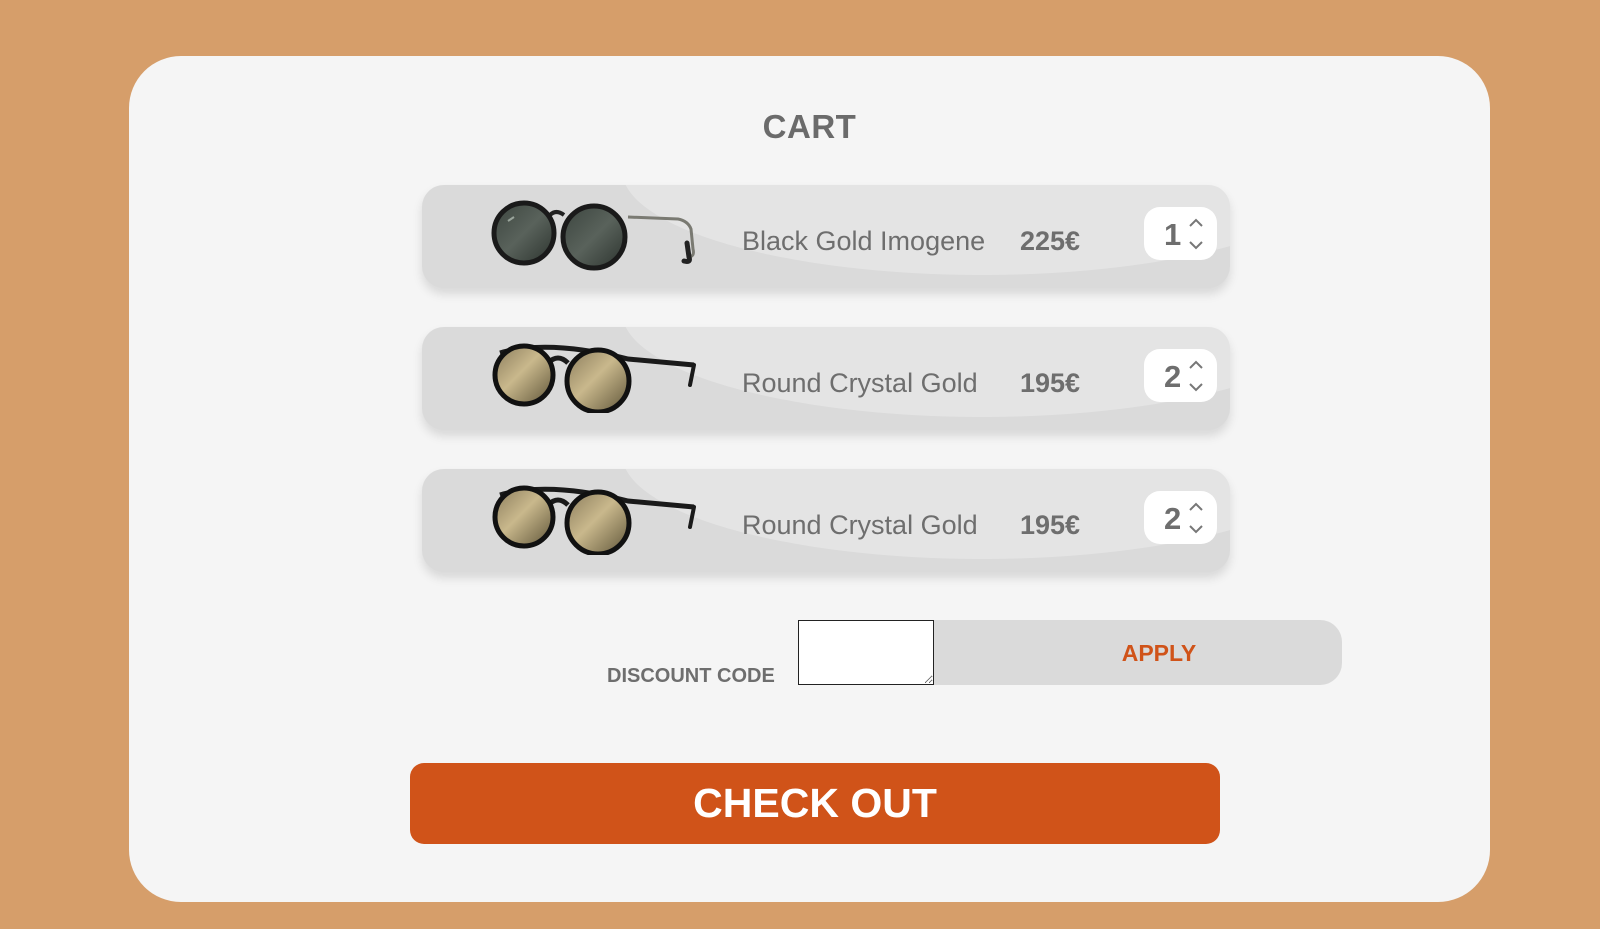 The height and width of the screenshot is (929, 1600). I want to click on item-name: Black Gold Imogene, so click(864, 241).